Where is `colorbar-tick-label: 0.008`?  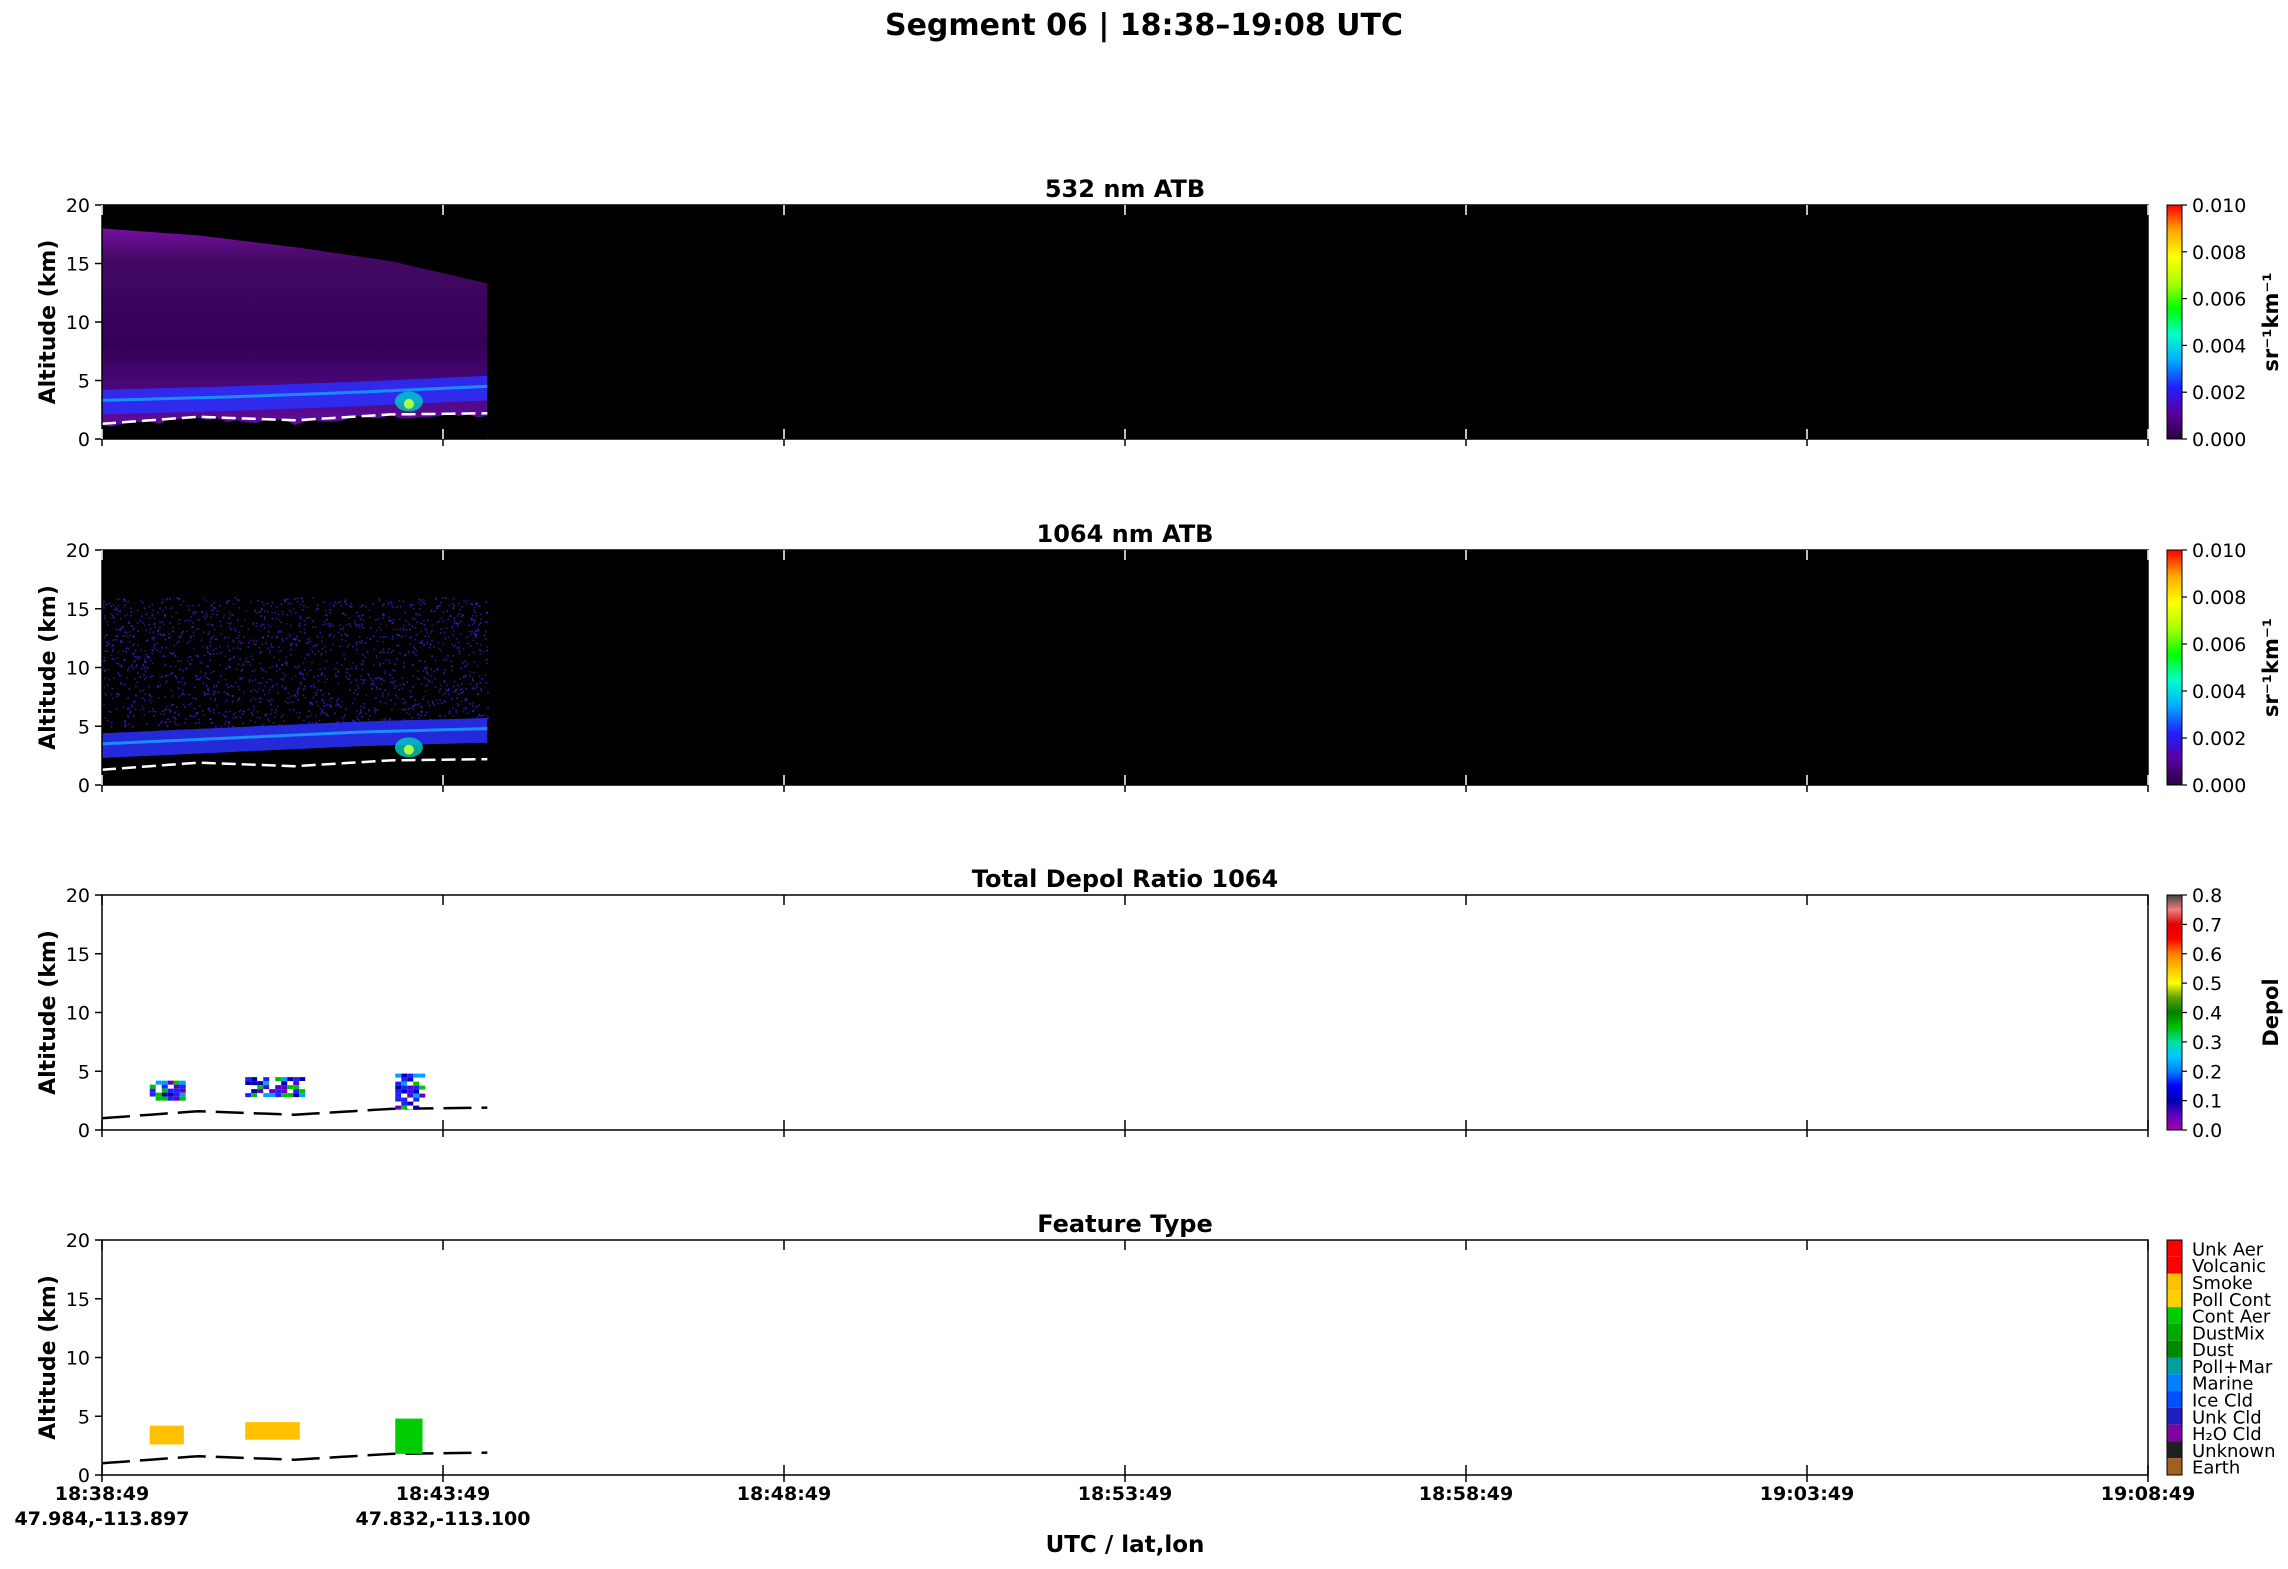
colorbar-tick-label: 0.008 is located at coordinates (2219, 253).